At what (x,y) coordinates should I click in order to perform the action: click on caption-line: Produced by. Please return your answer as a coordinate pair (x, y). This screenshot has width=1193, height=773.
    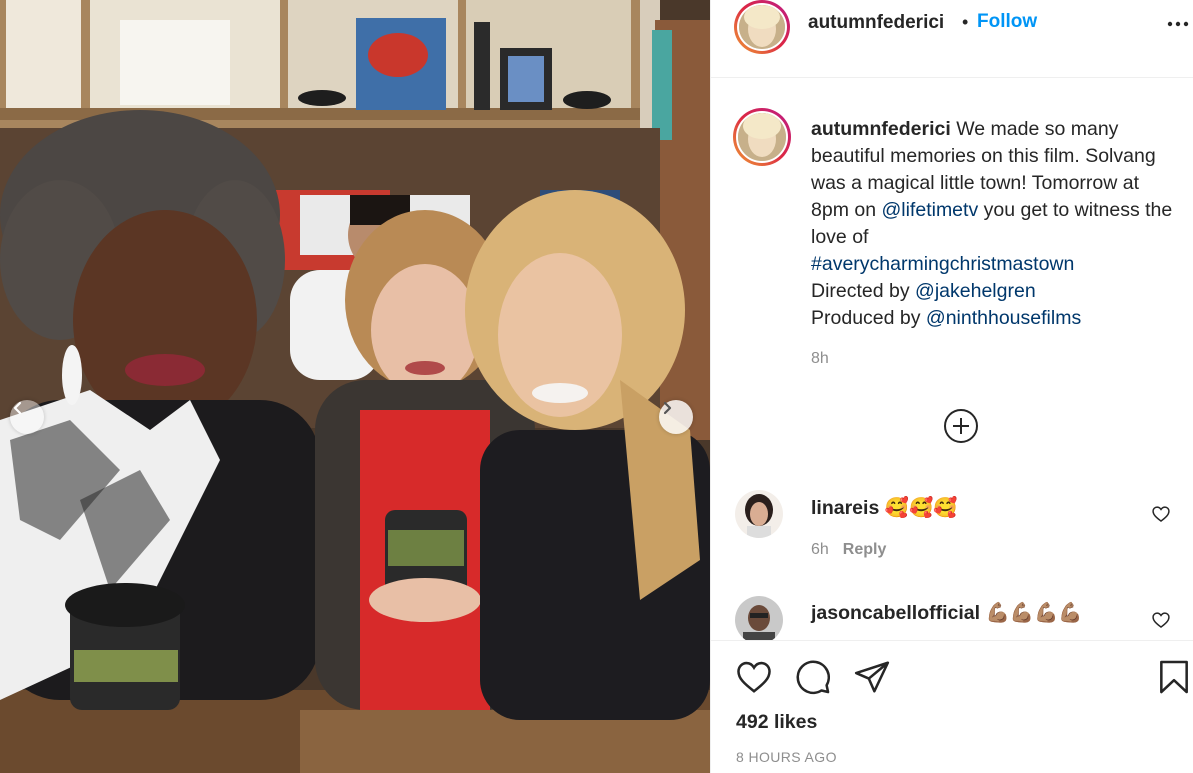
    Looking at the image, I should click on (868, 318).